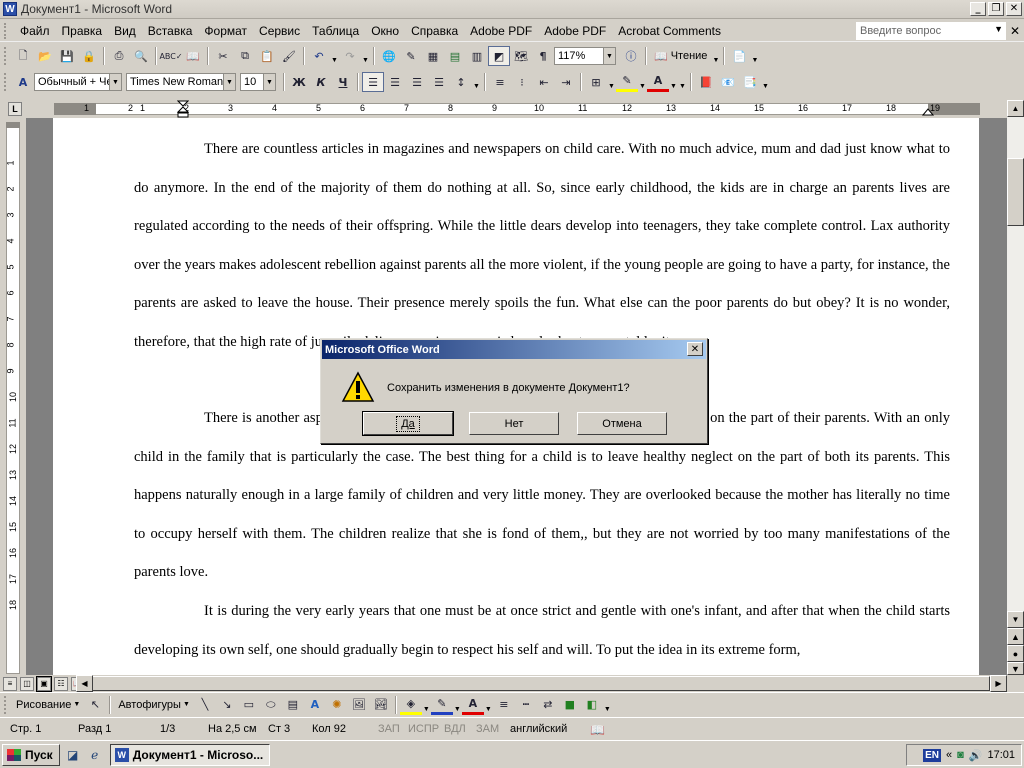 This screenshot has height=768, width=1024. Describe the element at coordinates (45, 56) in the screenshot. I see `open-folder-icon: 📂` at that location.